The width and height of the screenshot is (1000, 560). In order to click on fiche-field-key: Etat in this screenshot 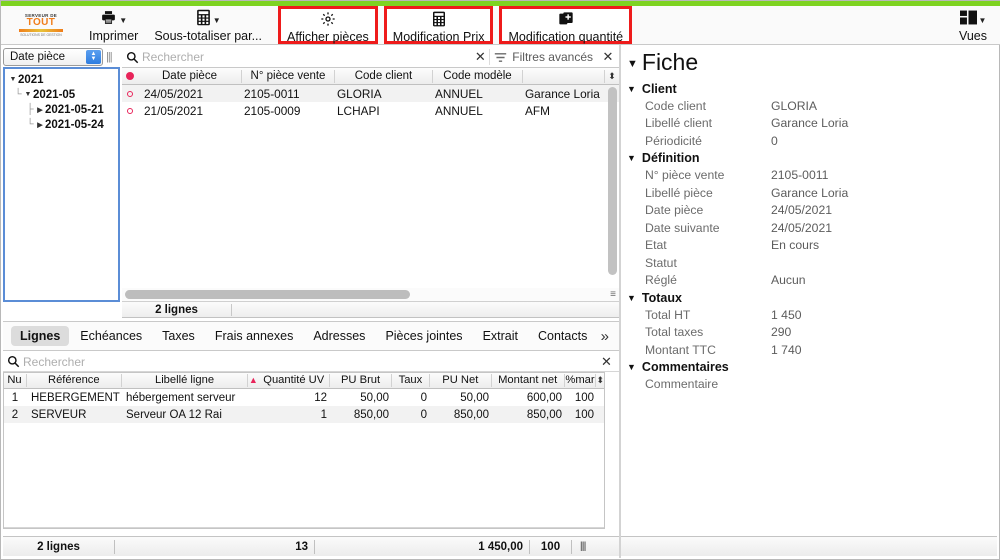, I will do `click(656, 245)`.